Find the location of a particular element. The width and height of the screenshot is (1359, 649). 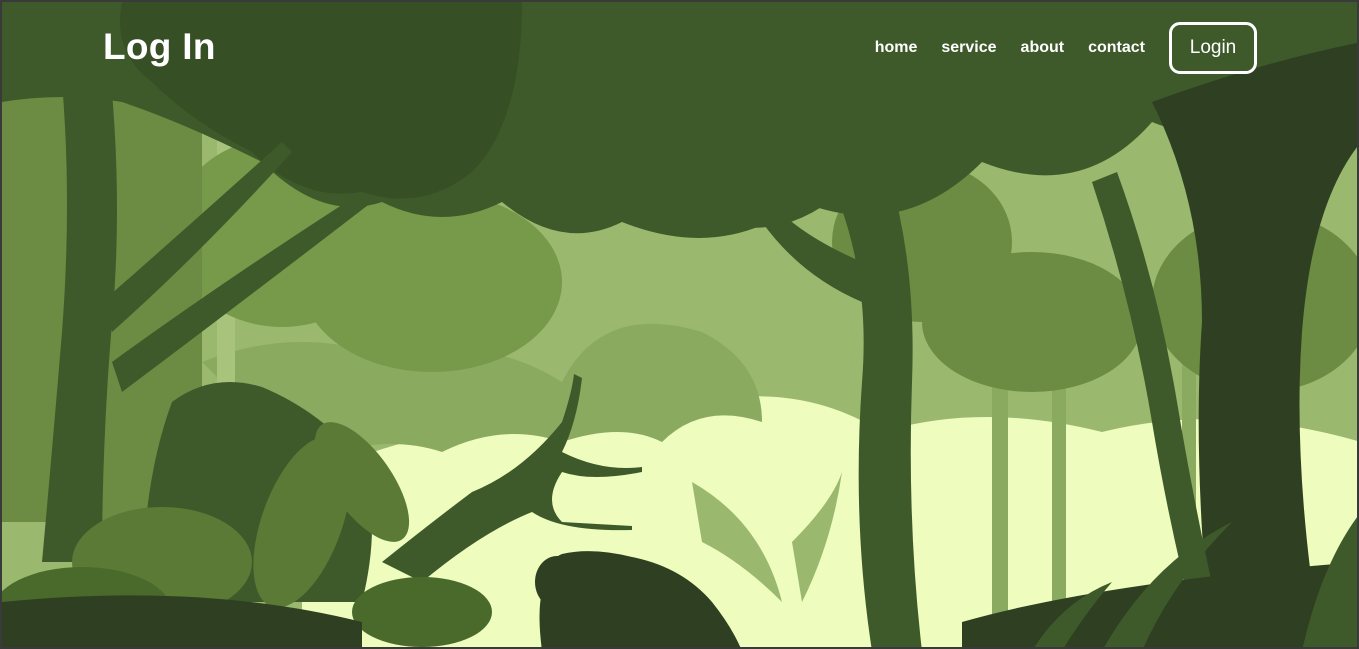

nav-link-about: about is located at coordinates (1043, 48).